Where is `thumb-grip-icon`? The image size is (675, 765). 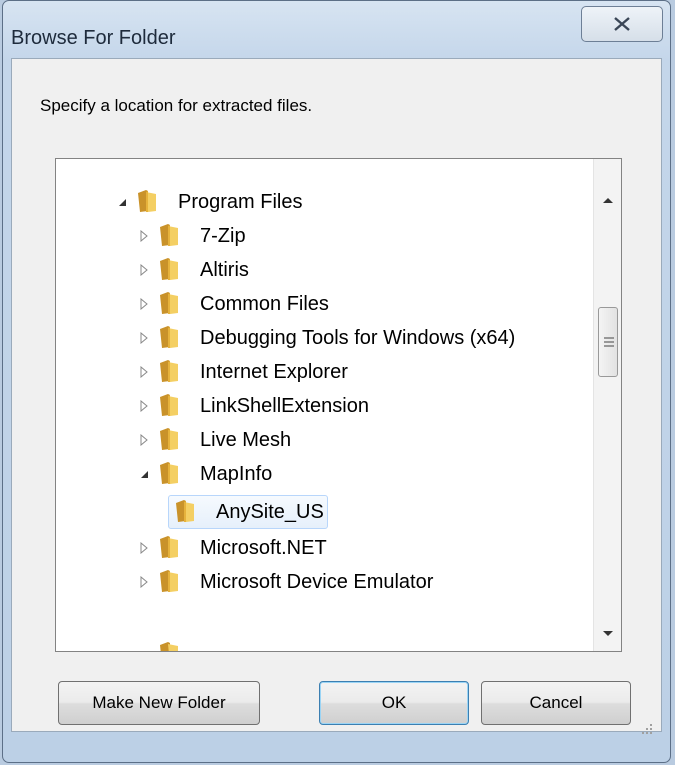 thumb-grip-icon is located at coordinates (609, 342).